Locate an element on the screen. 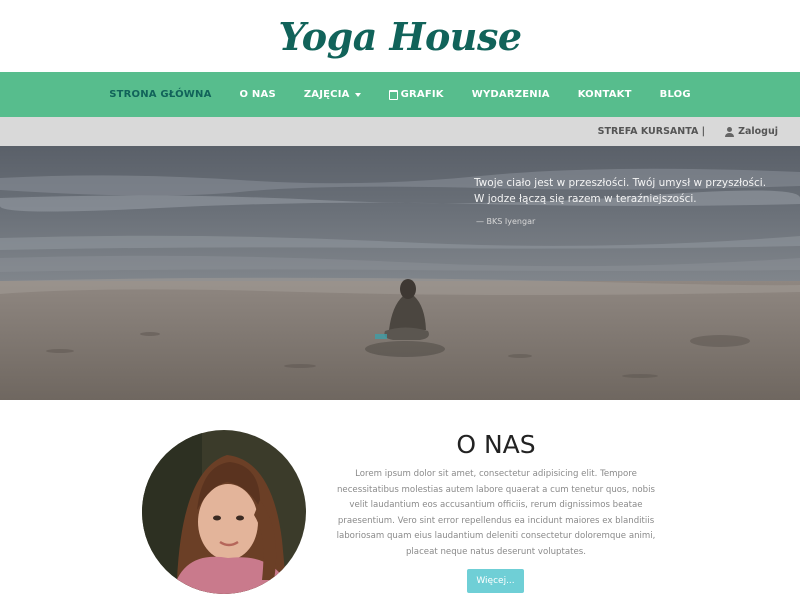 This screenshot has height=601, width=800. calendar-icon is located at coordinates (393, 94).